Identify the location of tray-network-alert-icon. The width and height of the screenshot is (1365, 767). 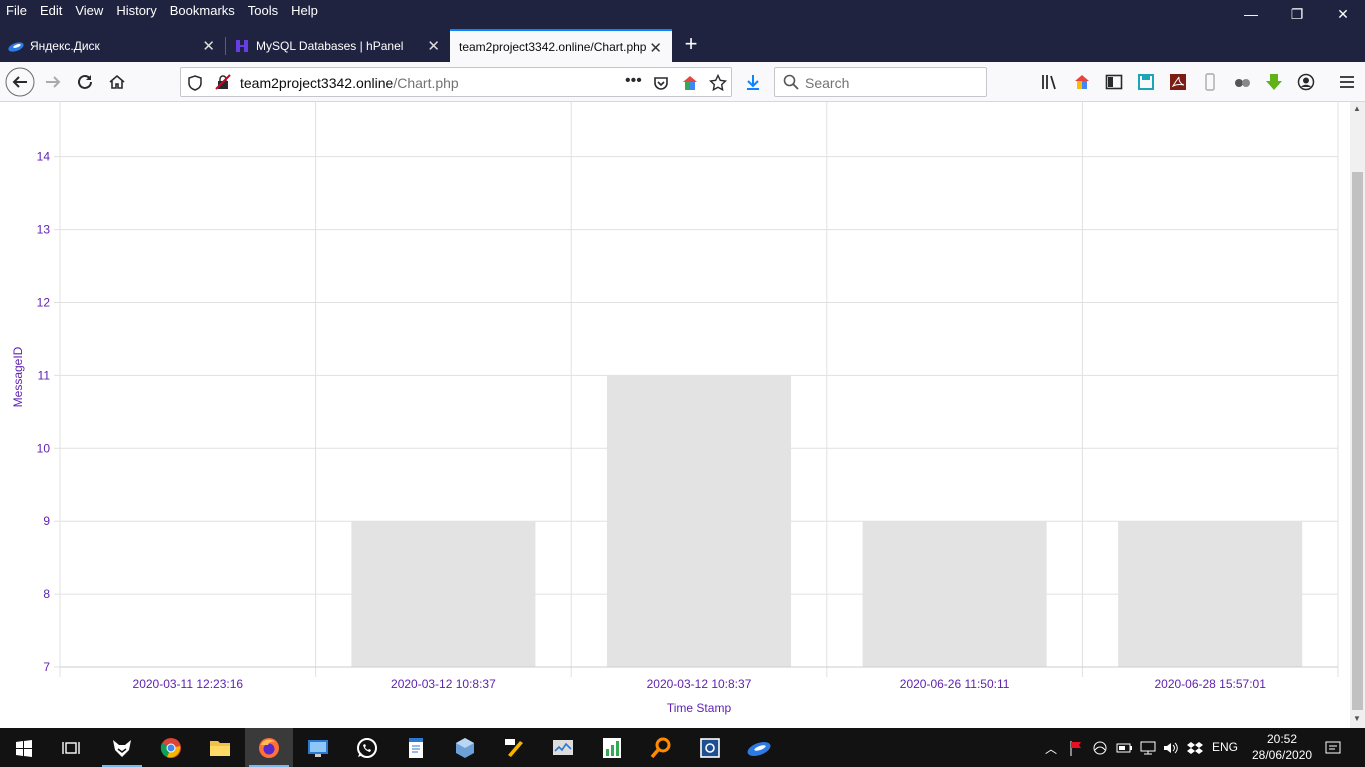
(1100, 748).